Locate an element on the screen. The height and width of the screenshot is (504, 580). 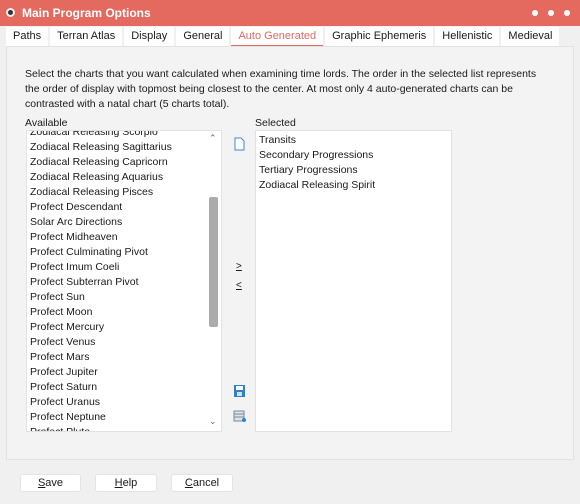
available-item: Profect Subterran Pivot is located at coordinates (124, 282).